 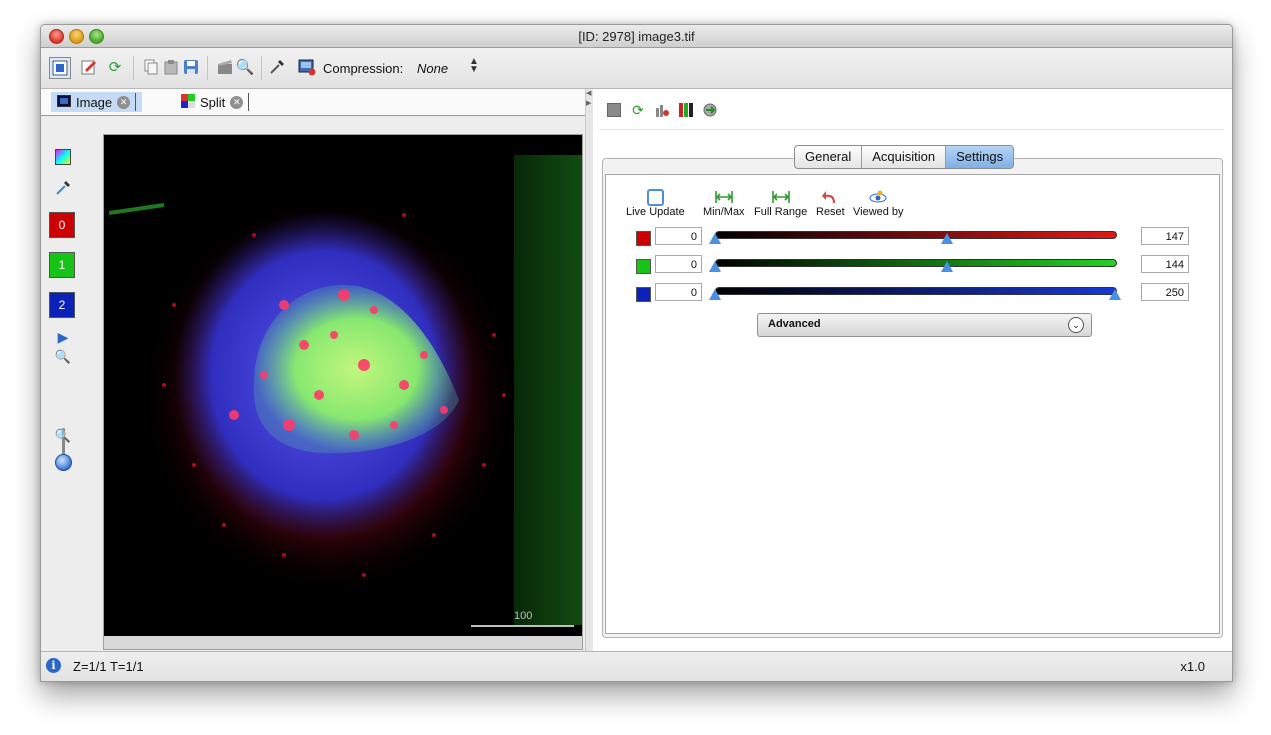 What do you see at coordinates (686, 110) in the screenshot?
I see `channel-grid-icon` at bounding box center [686, 110].